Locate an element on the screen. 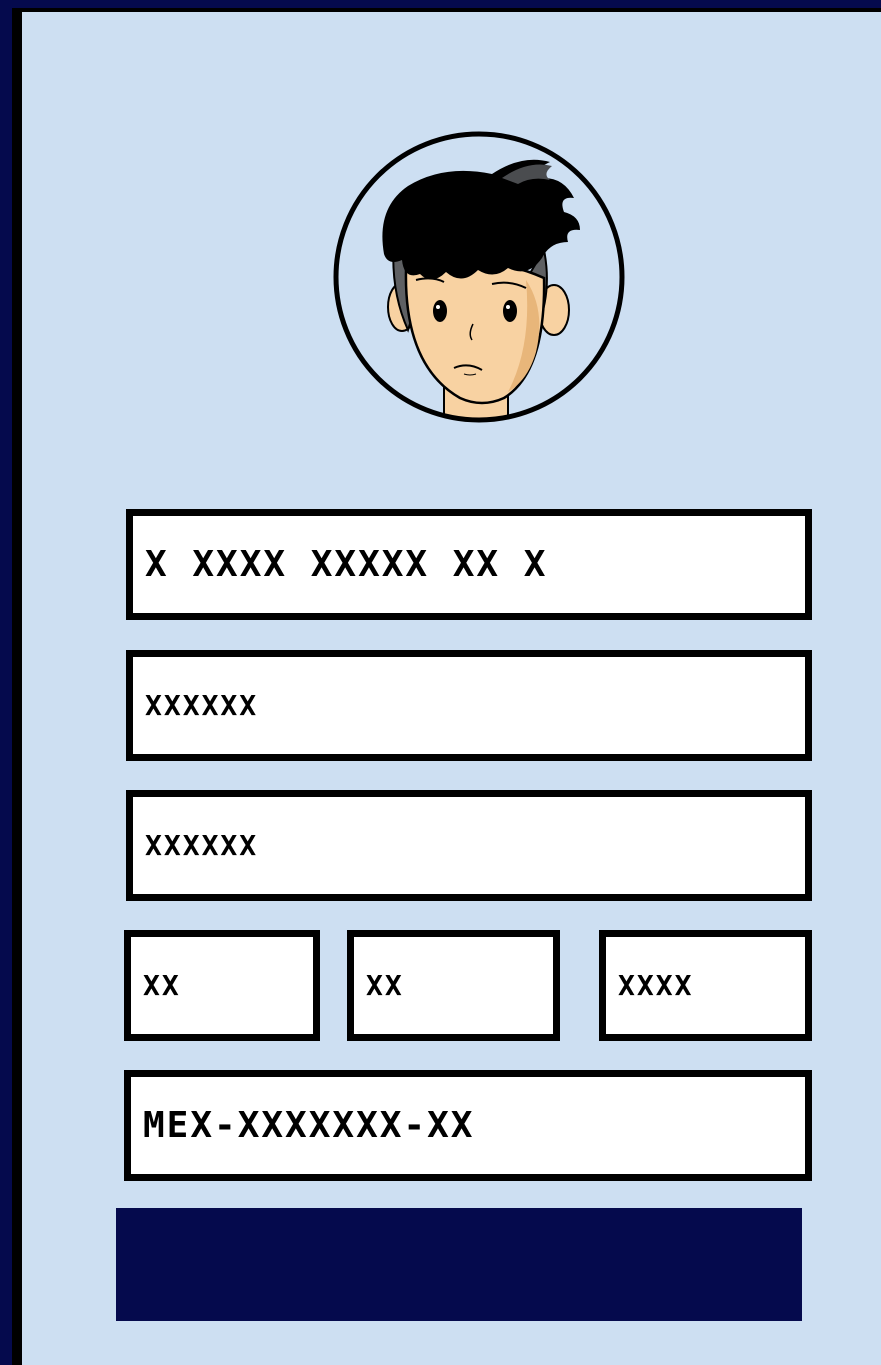 Image resolution: width=881 pixels, height=1365 pixels. month-value: XX is located at coordinates (385, 985).